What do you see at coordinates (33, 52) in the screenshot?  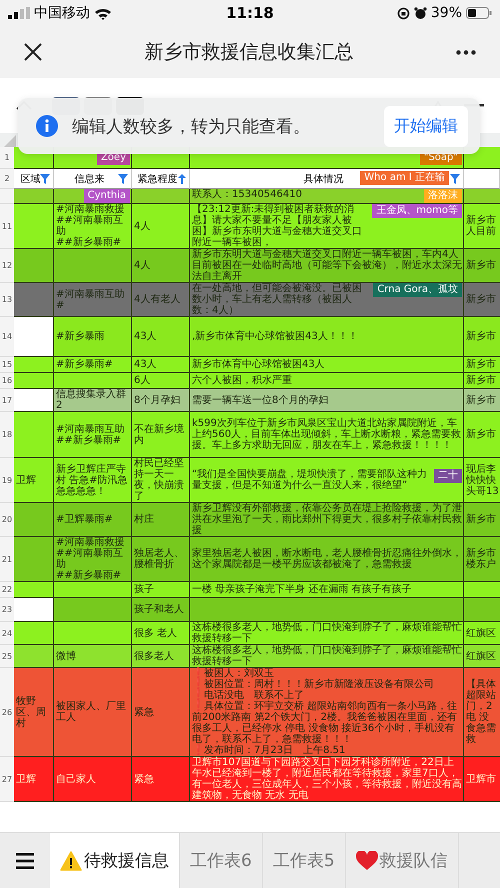 I see `close-icon` at bounding box center [33, 52].